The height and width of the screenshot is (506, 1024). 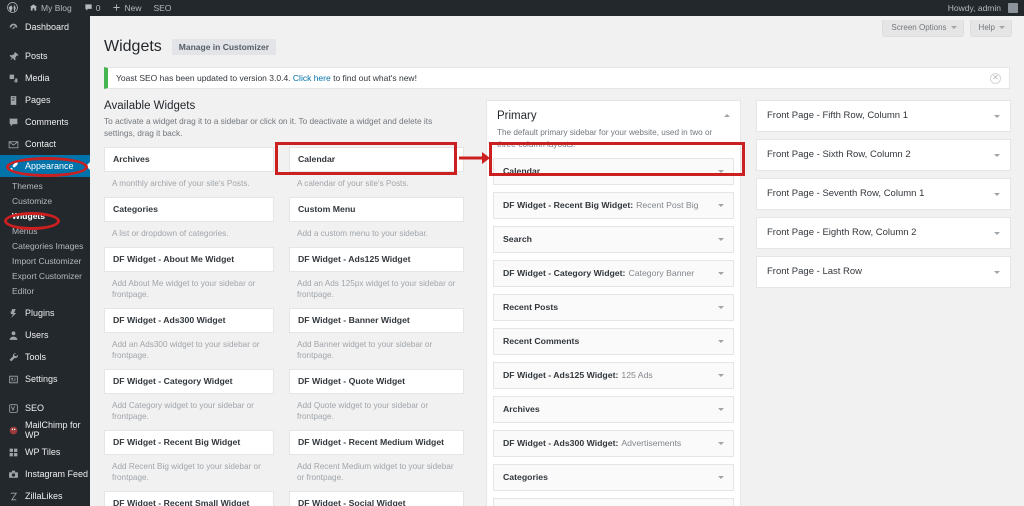 What do you see at coordinates (613, 239) in the screenshot?
I see `sidebar-widget-row: Search` at bounding box center [613, 239].